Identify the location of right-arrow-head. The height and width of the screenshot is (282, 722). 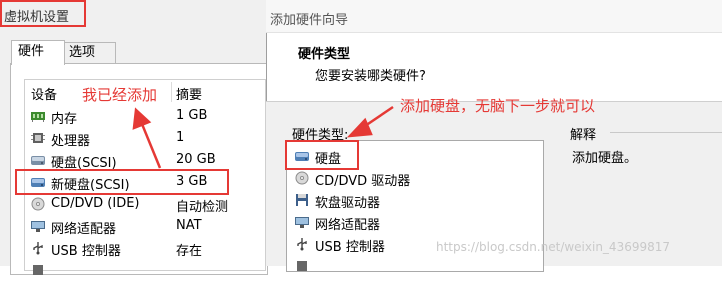
(359, 127).